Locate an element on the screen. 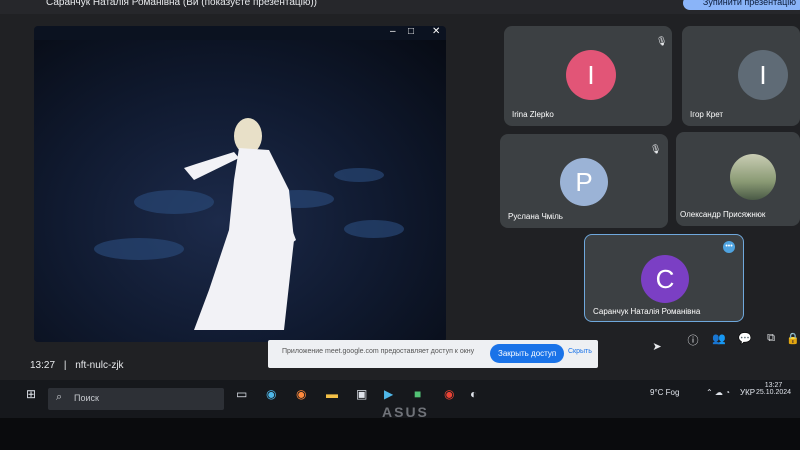 The height and width of the screenshot is (450, 800). tray-icons: ⌃ ☁ ◔ is located at coordinates (718, 392).